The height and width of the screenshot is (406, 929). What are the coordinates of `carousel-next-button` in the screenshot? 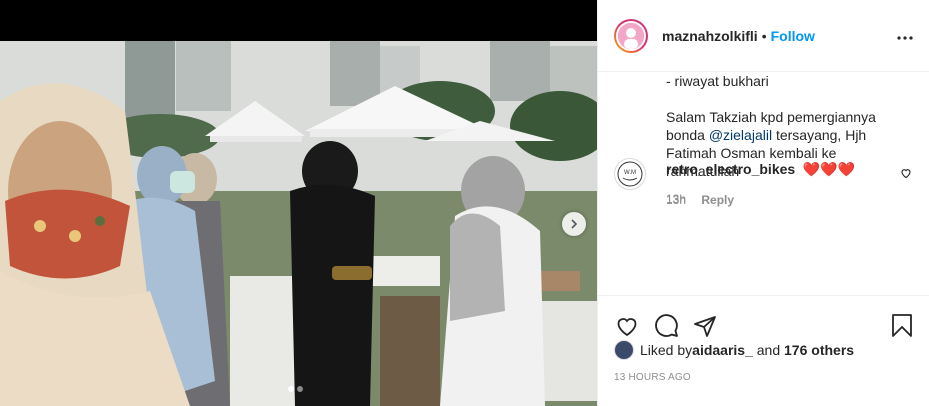 It's located at (574, 224).